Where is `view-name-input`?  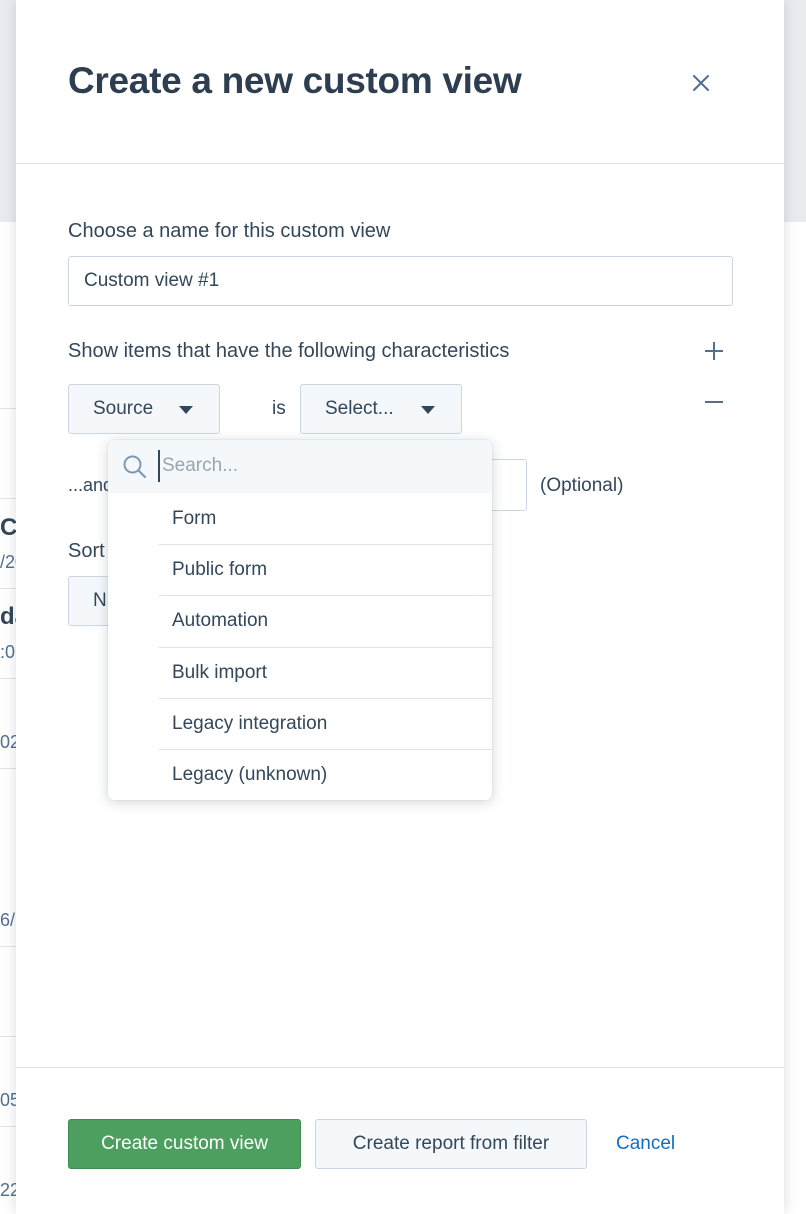 view-name-input is located at coordinates (400, 281).